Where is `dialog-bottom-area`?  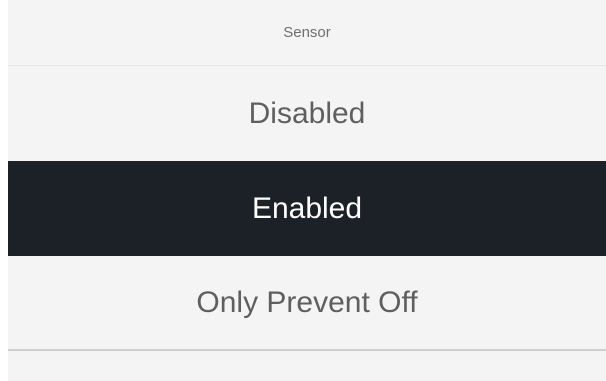
dialog-bottom-area is located at coordinates (307, 365).